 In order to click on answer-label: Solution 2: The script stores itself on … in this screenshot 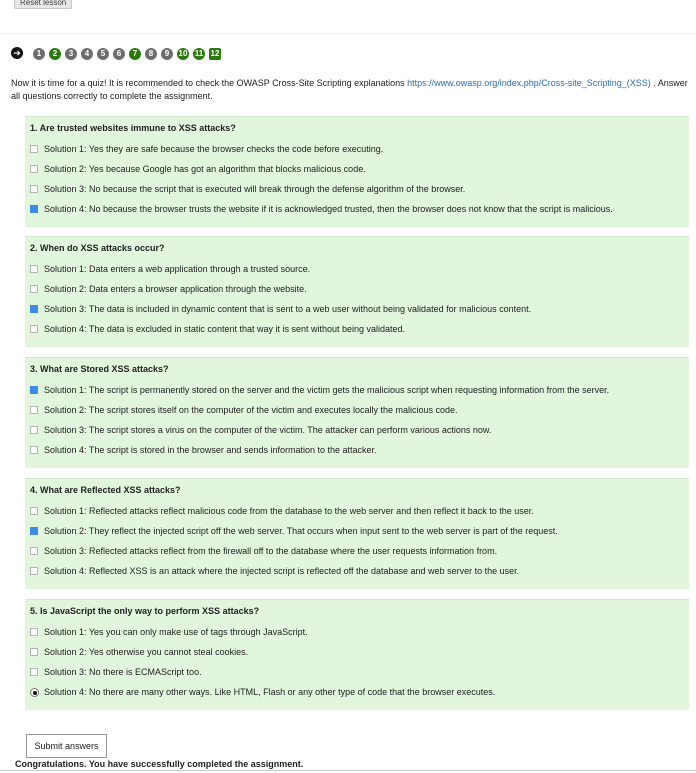, I will do `click(251, 410)`.